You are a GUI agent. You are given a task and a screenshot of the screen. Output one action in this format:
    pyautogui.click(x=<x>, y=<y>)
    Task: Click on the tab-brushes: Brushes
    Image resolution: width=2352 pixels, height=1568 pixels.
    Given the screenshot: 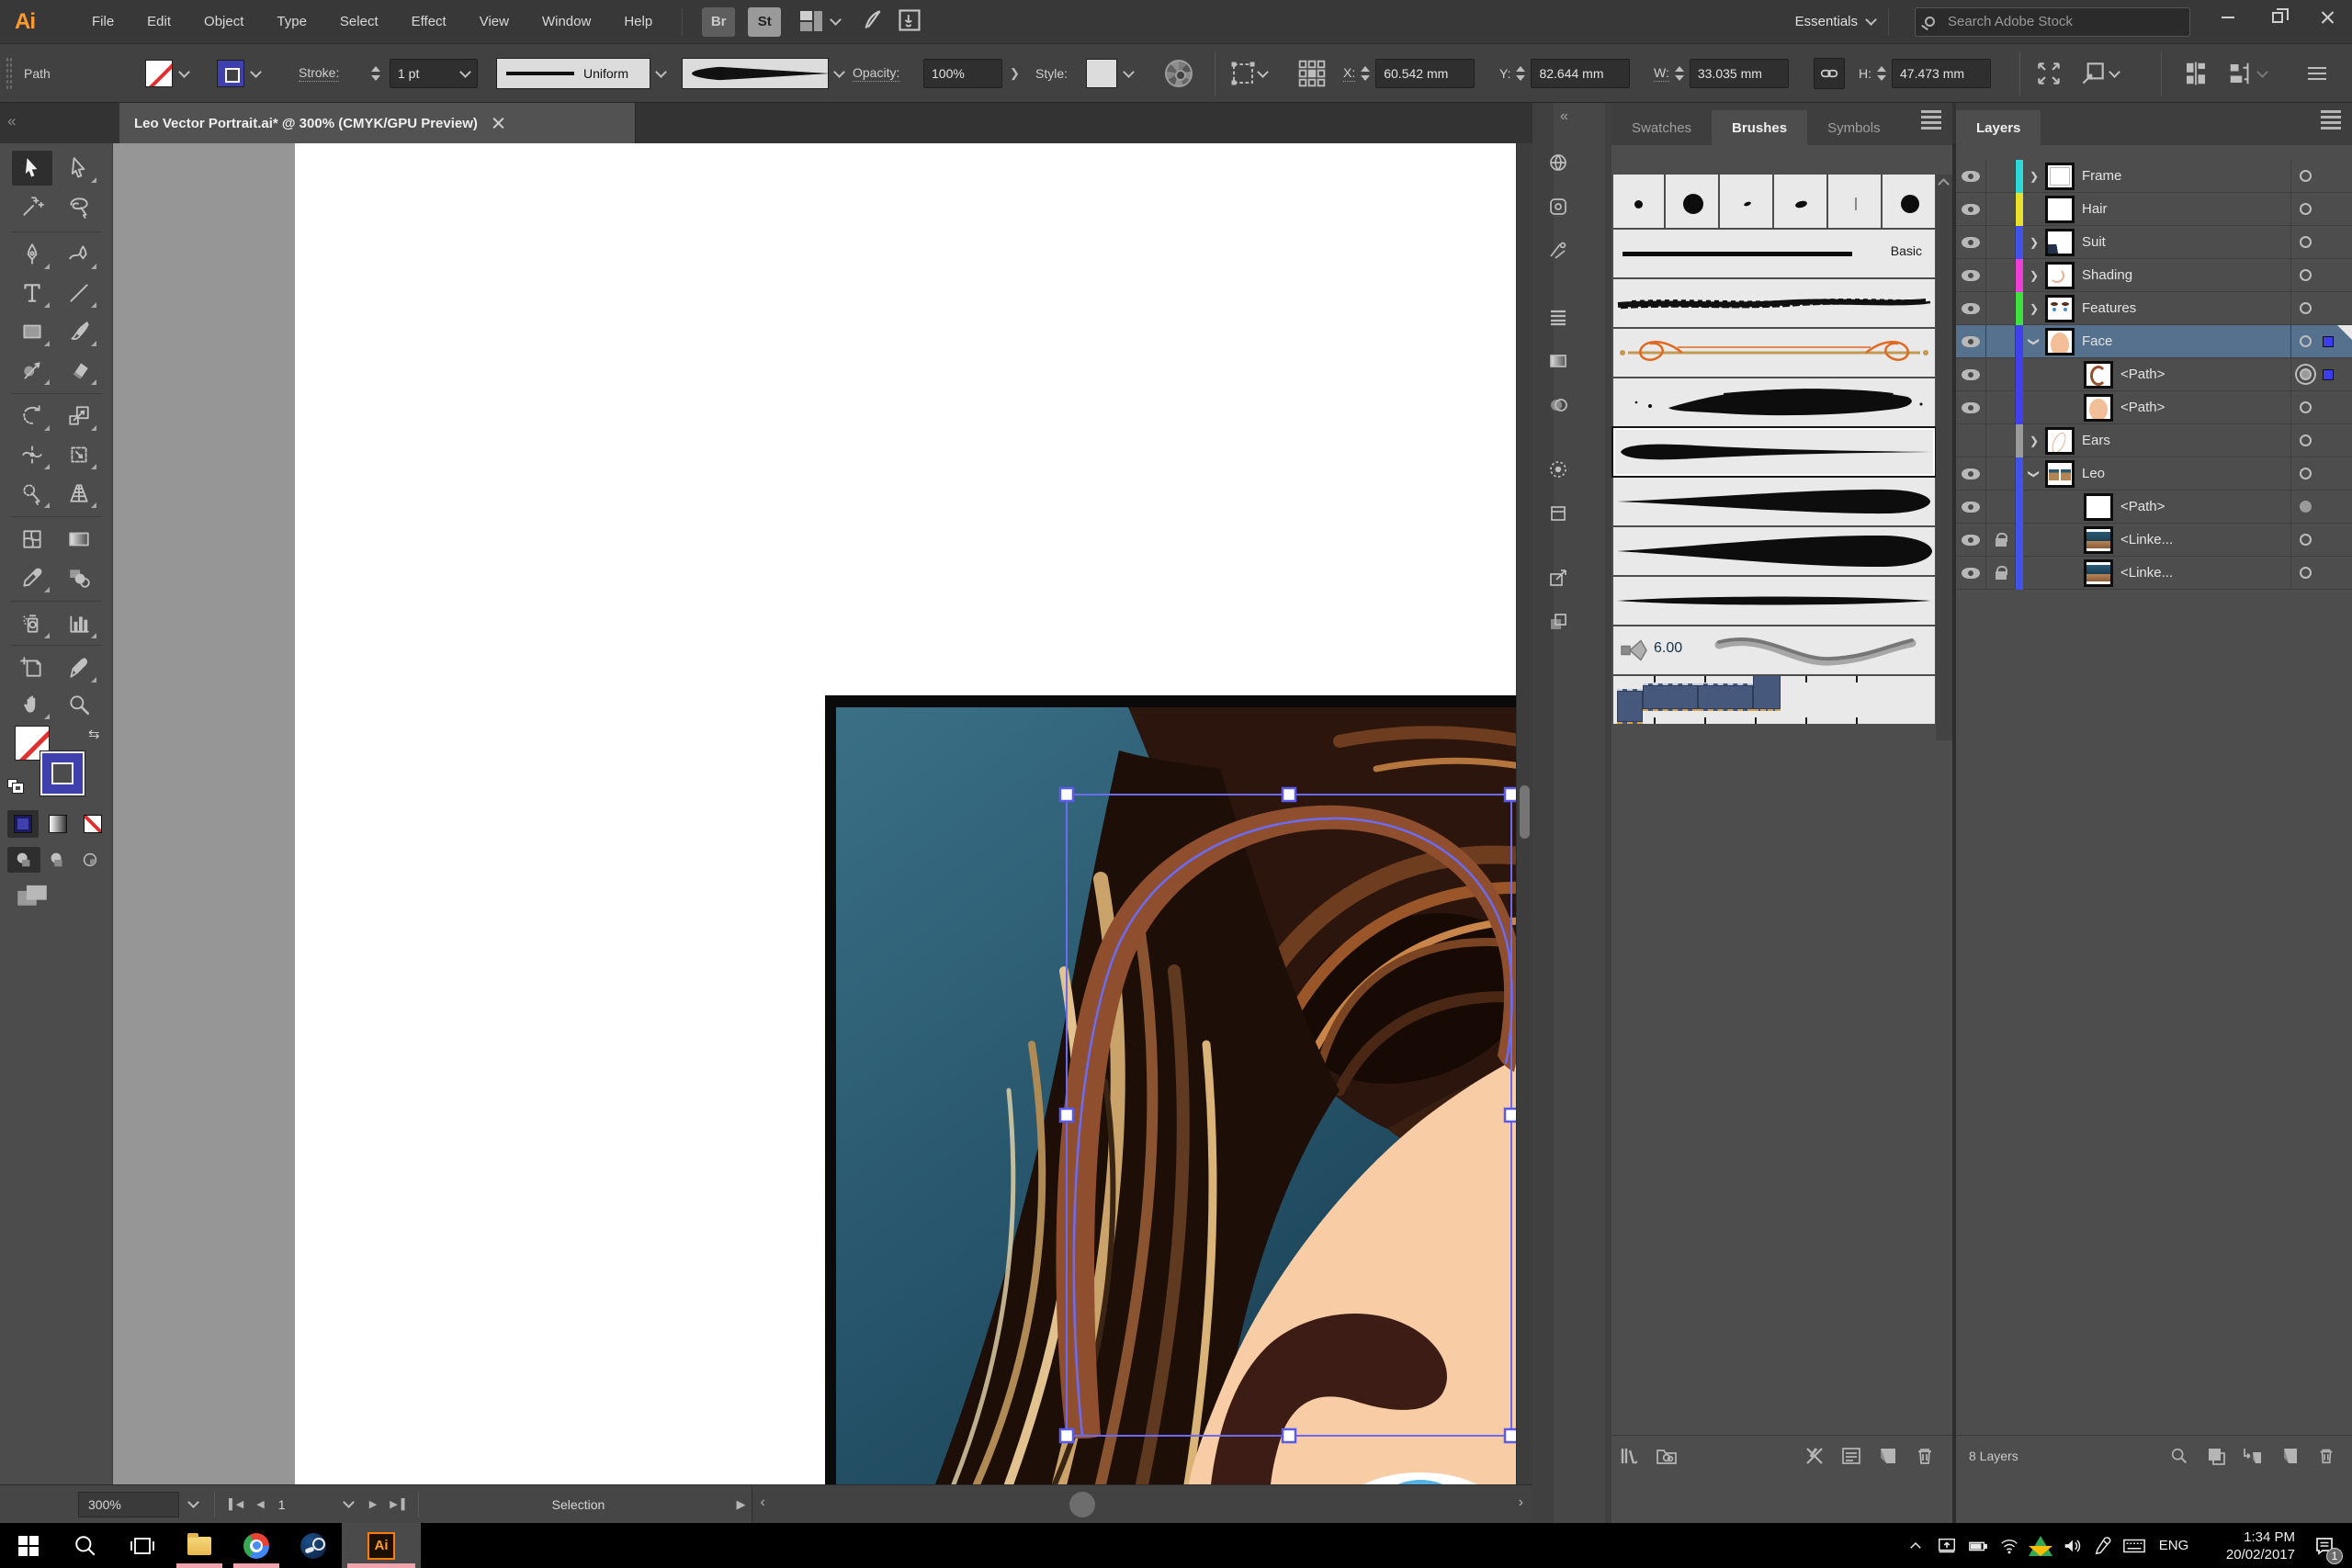 What is the action you would take?
    pyautogui.click(x=1760, y=128)
    